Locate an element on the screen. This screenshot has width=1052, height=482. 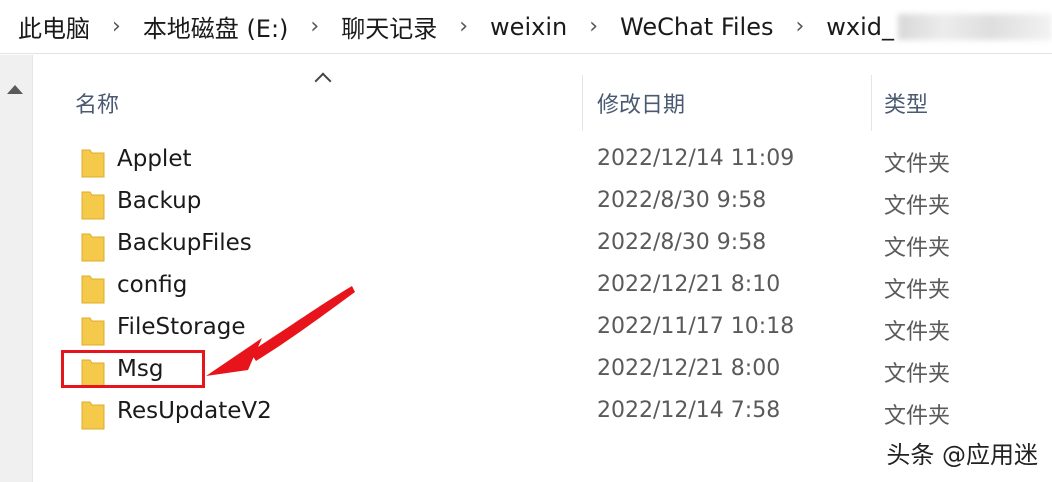
column-date-header: 修改日期 is located at coordinates (641, 103).